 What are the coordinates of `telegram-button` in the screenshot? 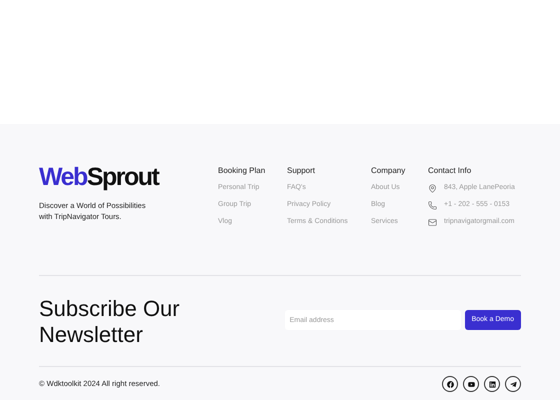 It's located at (513, 384).